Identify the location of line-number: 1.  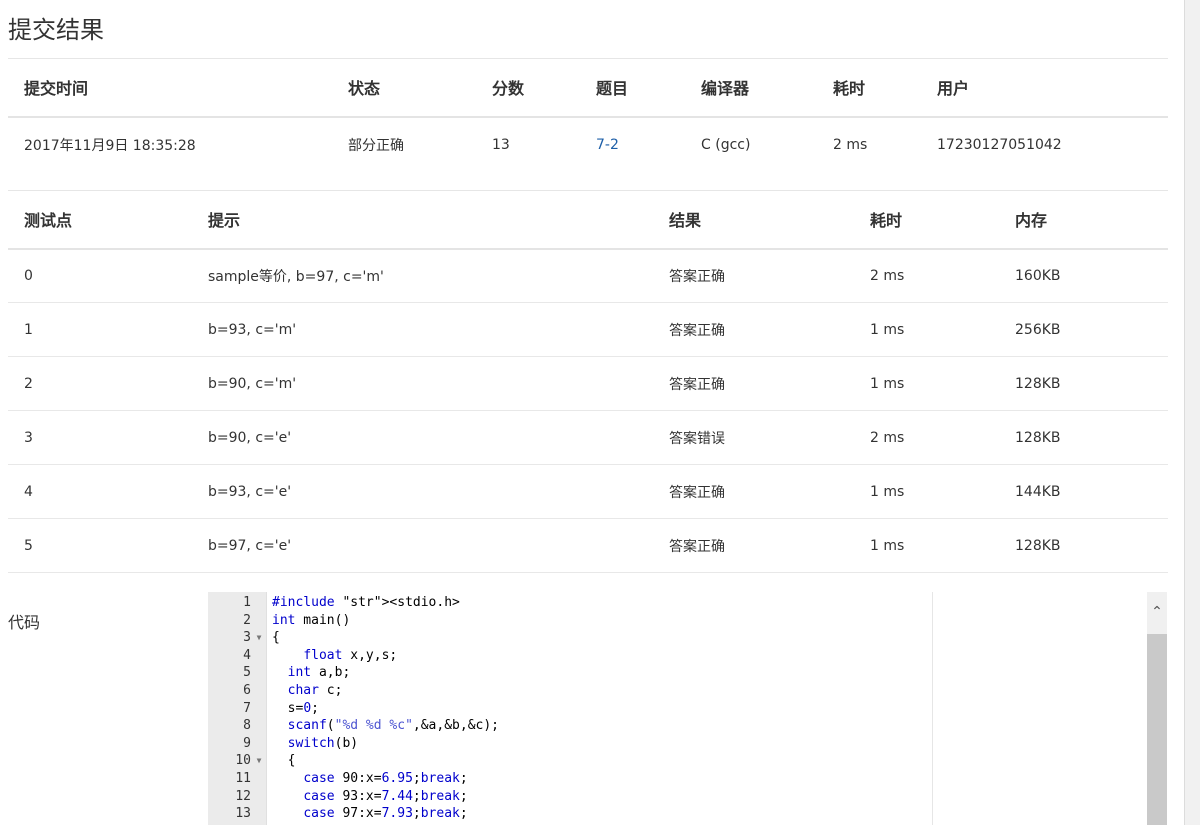
(247, 602).